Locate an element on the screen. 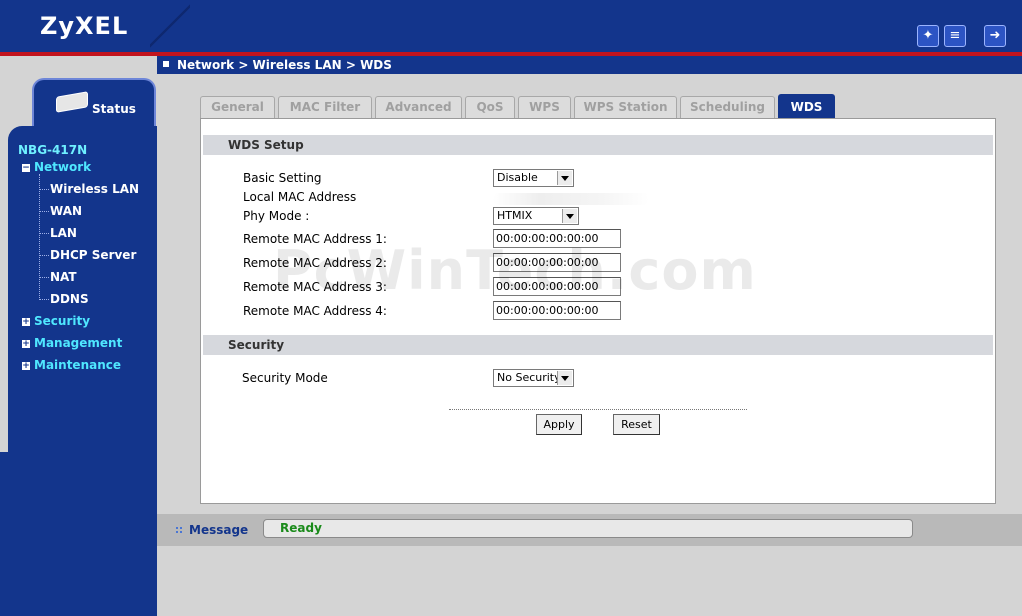  breadcrumb: Network > Wireless LAN > WDS is located at coordinates (284, 65).